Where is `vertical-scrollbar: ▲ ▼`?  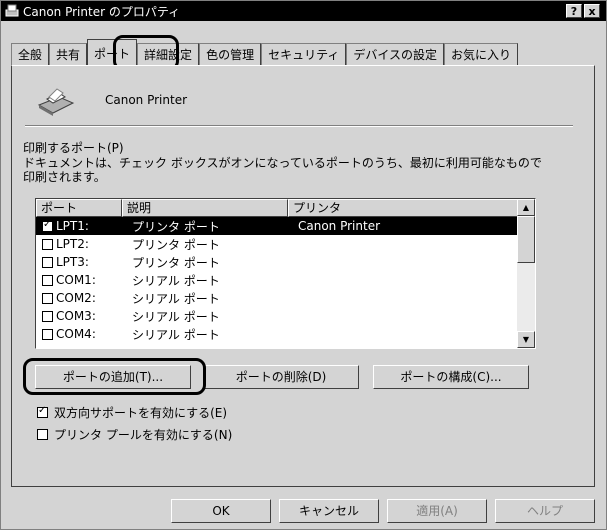
vertical-scrollbar: ▲ ▼ is located at coordinates (526, 273).